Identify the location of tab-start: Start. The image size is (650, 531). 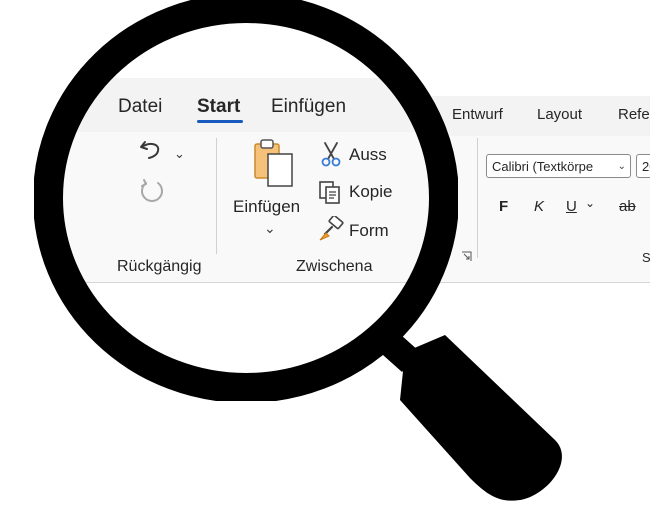
(218, 107).